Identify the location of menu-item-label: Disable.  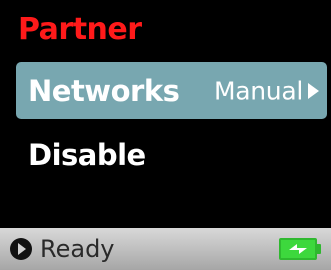
(87, 154).